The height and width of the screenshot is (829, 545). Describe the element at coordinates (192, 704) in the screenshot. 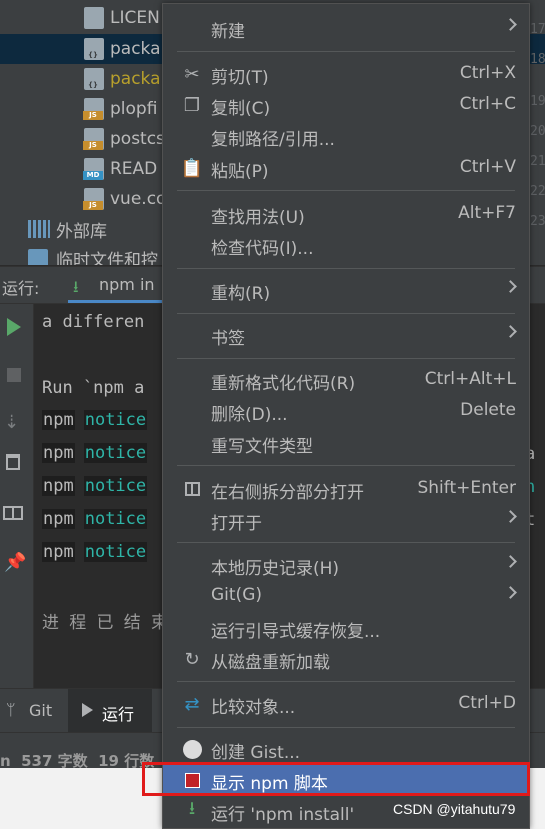

I see `compare-icon: ⇄` at that location.